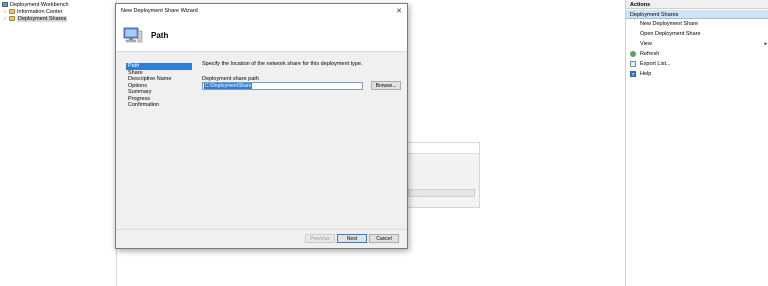 This screenshot has height=286, width=768. I want to click on computer-icon, so click(133, 35).